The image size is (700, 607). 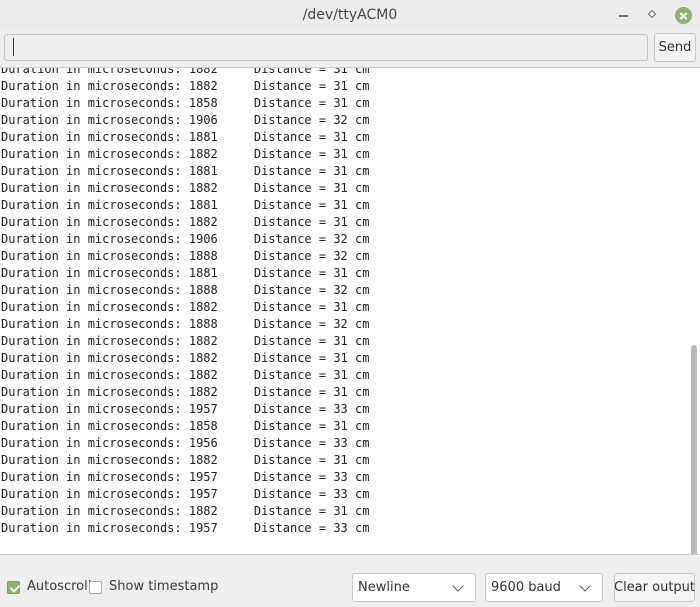 I want to click on minimize-icon, so click(x=624, y=15).